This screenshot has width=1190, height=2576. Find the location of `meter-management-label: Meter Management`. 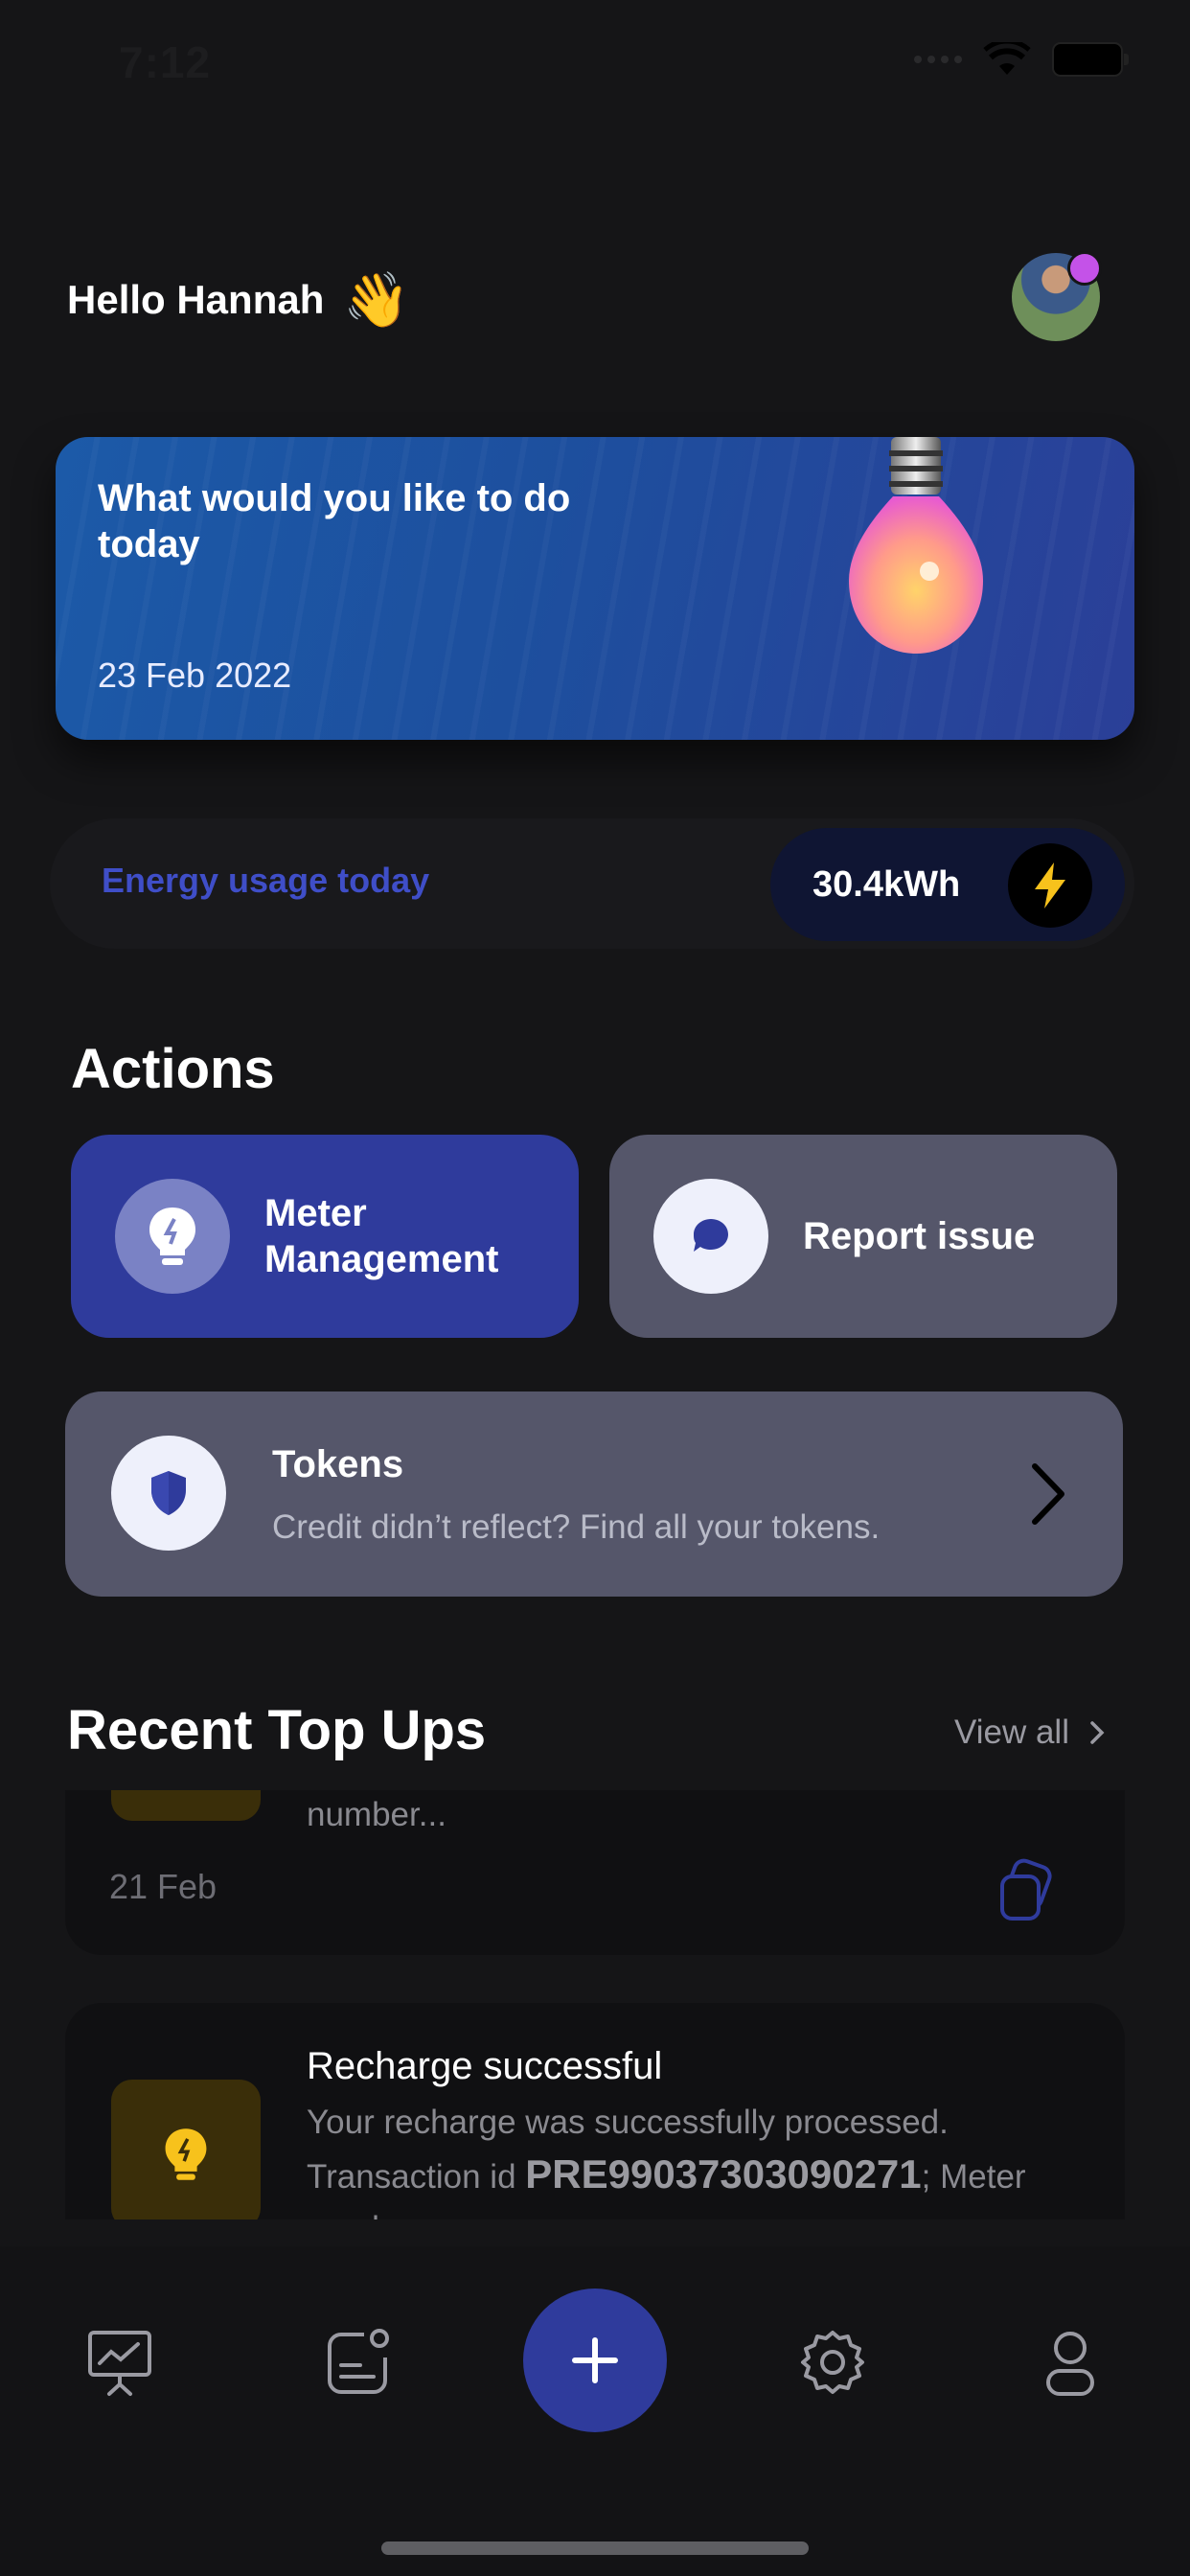

meter-management-label: Meter Management is located at coordinates (382, 1236).